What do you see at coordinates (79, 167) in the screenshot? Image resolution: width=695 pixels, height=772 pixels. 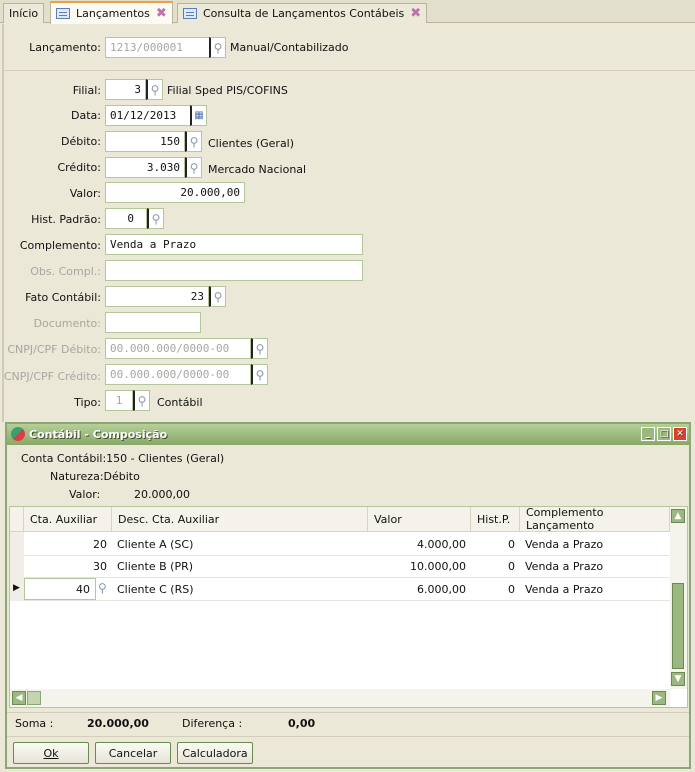 I see `credito-label: Crédito:` at bounding box center [79, 167].